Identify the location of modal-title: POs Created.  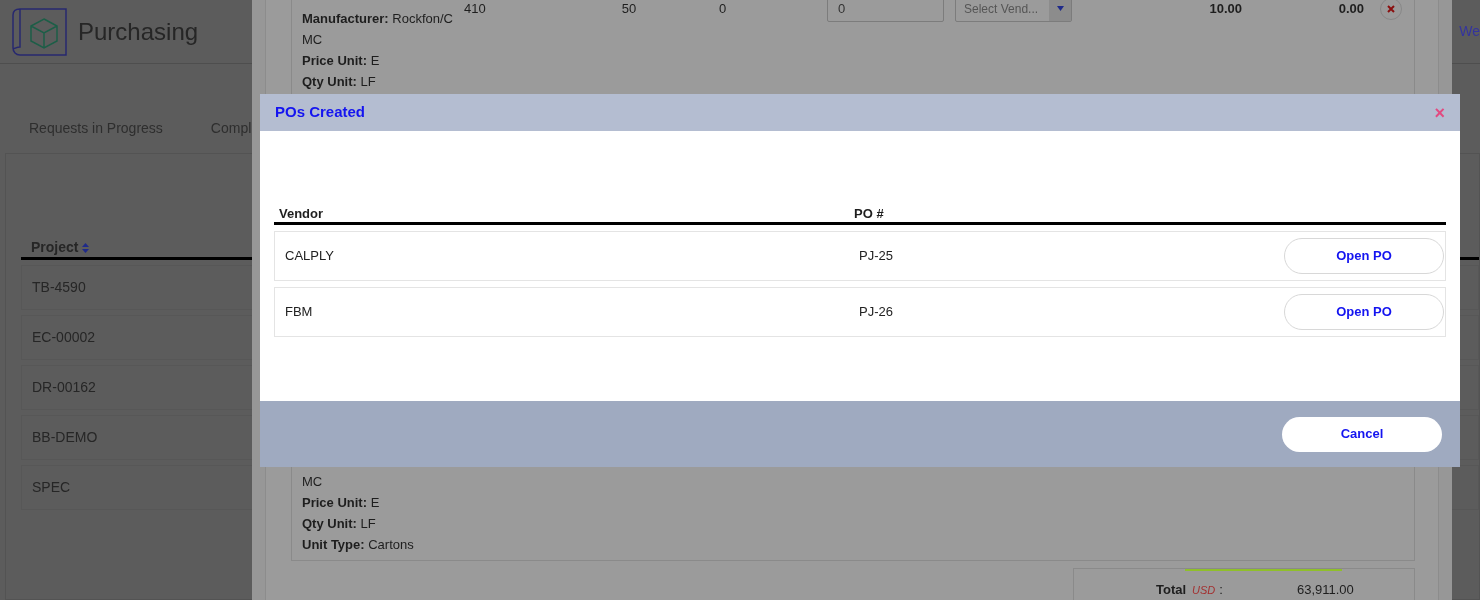
(320, 112).